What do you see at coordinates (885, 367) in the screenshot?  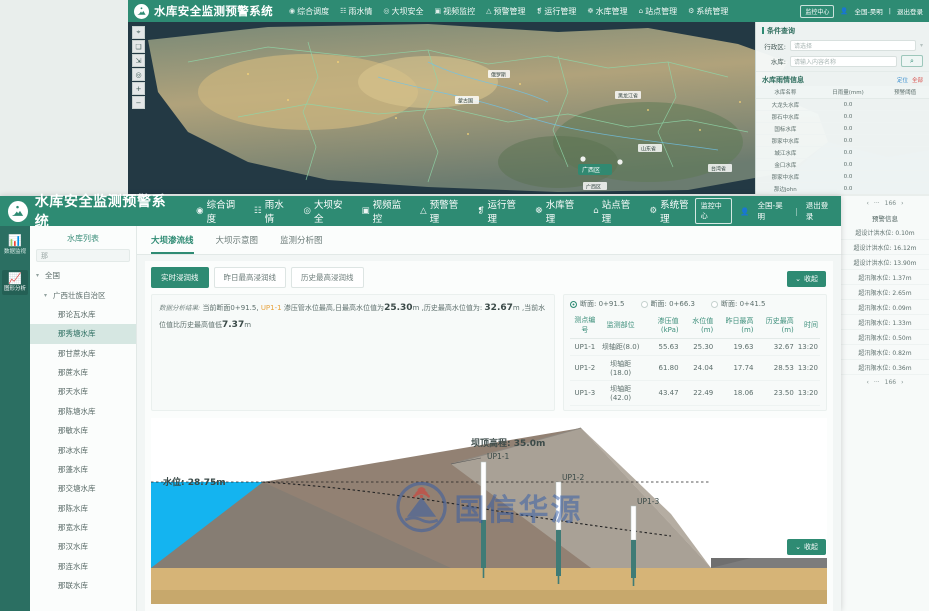 I see `list-item: 超汛限水位: 0.36m` at bounding box center [885, 367].